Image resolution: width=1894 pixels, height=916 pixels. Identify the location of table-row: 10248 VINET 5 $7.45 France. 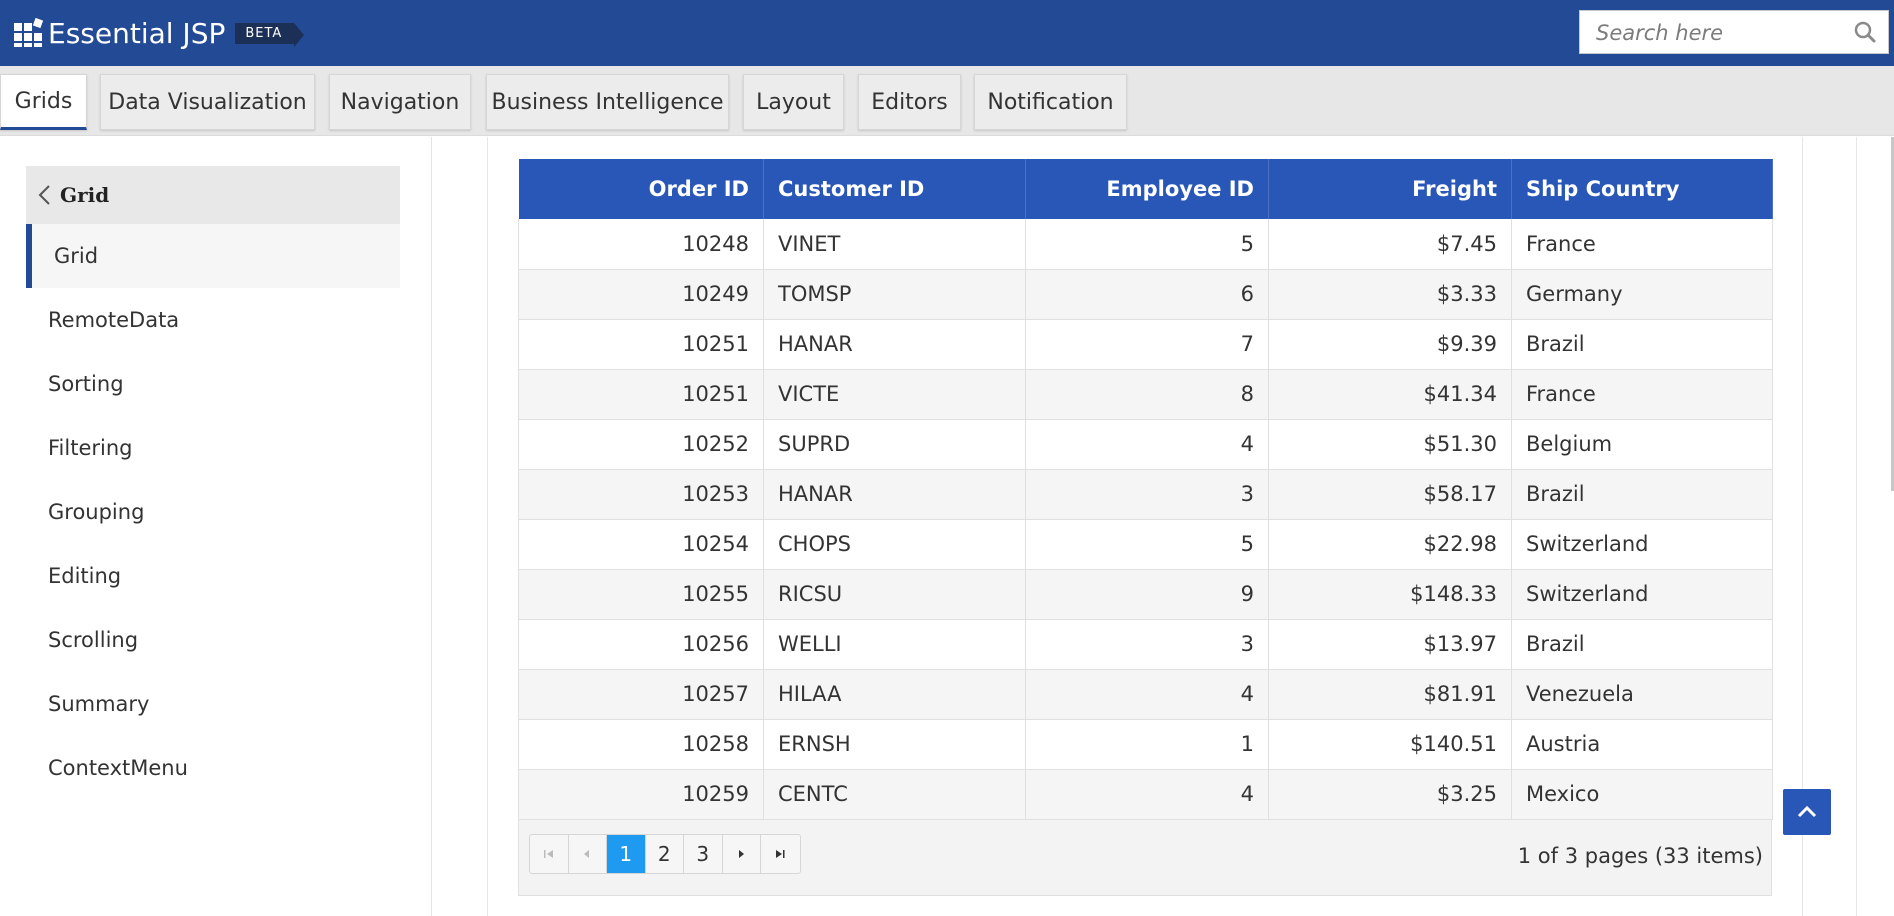
(1145, 244).